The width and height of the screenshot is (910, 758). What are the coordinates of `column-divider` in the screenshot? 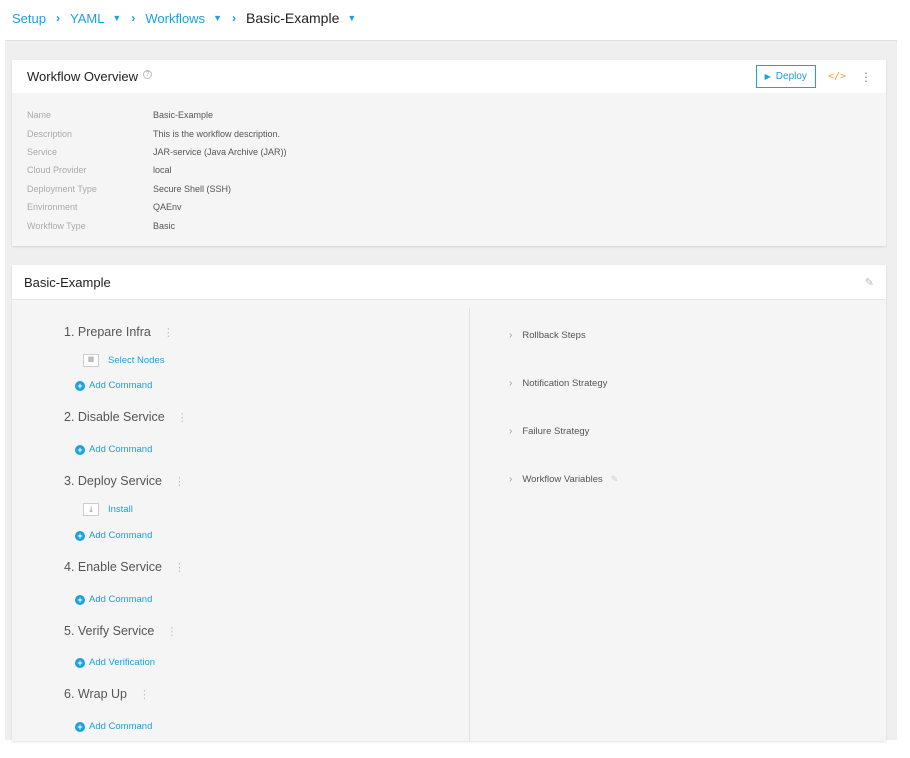 It's located at (469, 524).